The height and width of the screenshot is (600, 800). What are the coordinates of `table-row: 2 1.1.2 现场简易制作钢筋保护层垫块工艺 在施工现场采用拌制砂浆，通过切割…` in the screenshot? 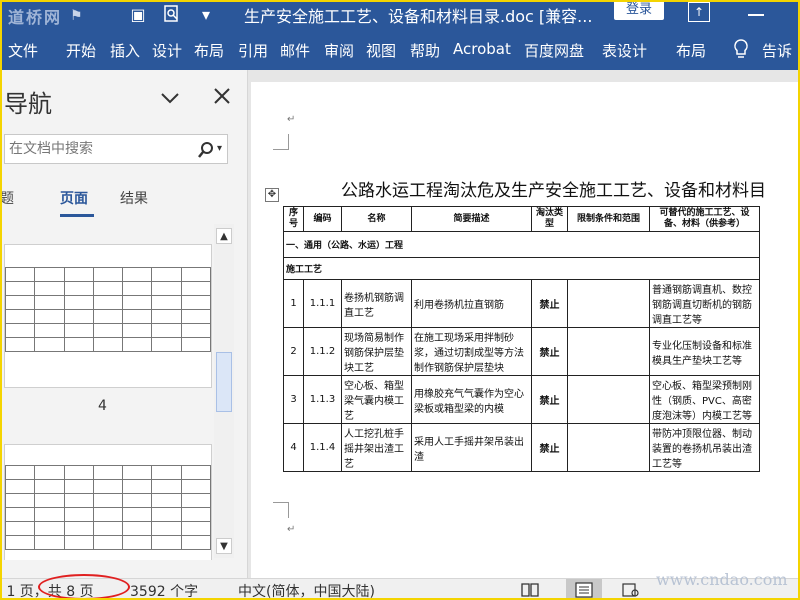 It's located at (521, 351).